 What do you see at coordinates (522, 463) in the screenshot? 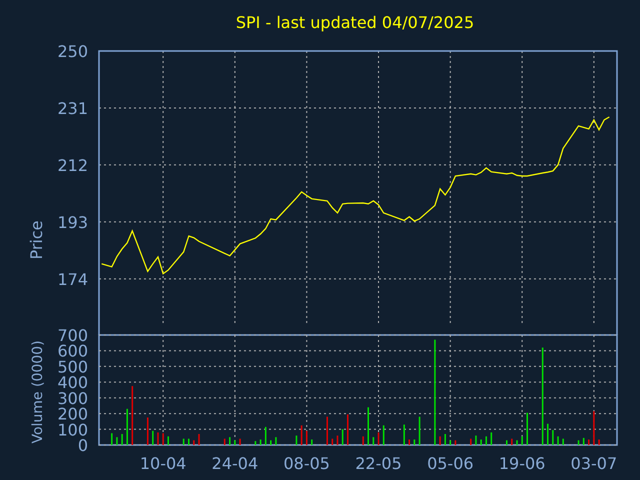
I see `x-tick-label: 19-06` at bounding box center [522, 463].